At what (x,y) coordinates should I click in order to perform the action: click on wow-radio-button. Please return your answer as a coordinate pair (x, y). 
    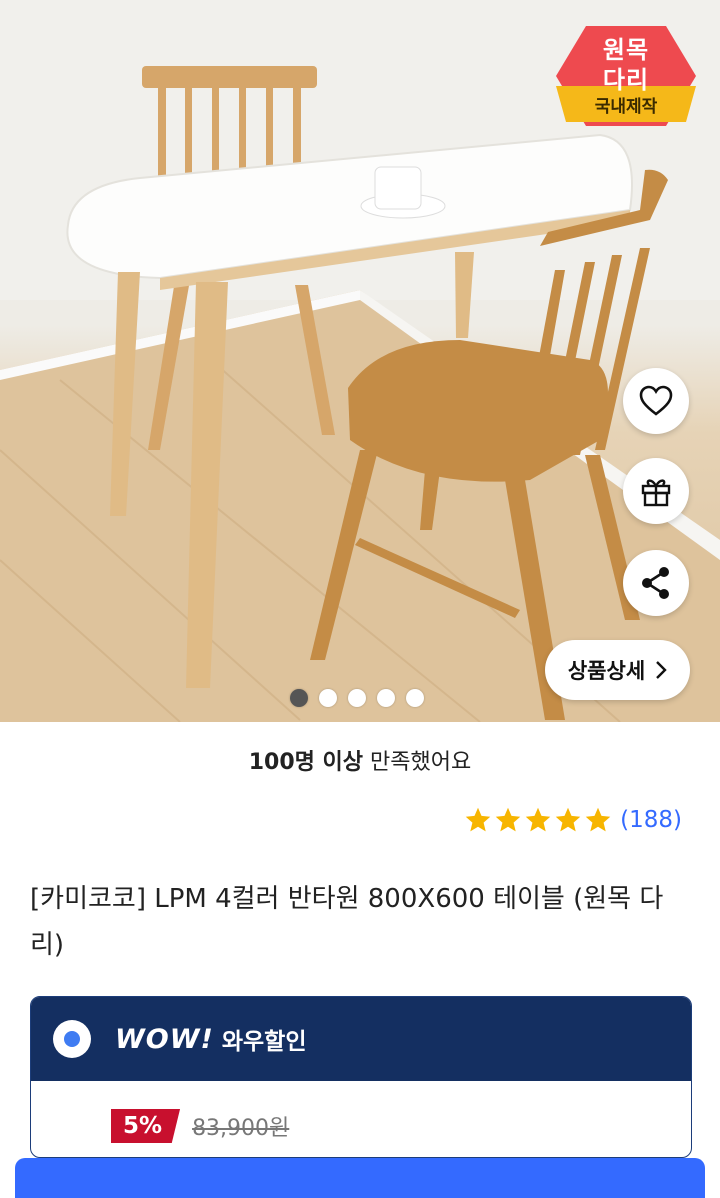
    Looking at the image, I should click on (72, 1039).